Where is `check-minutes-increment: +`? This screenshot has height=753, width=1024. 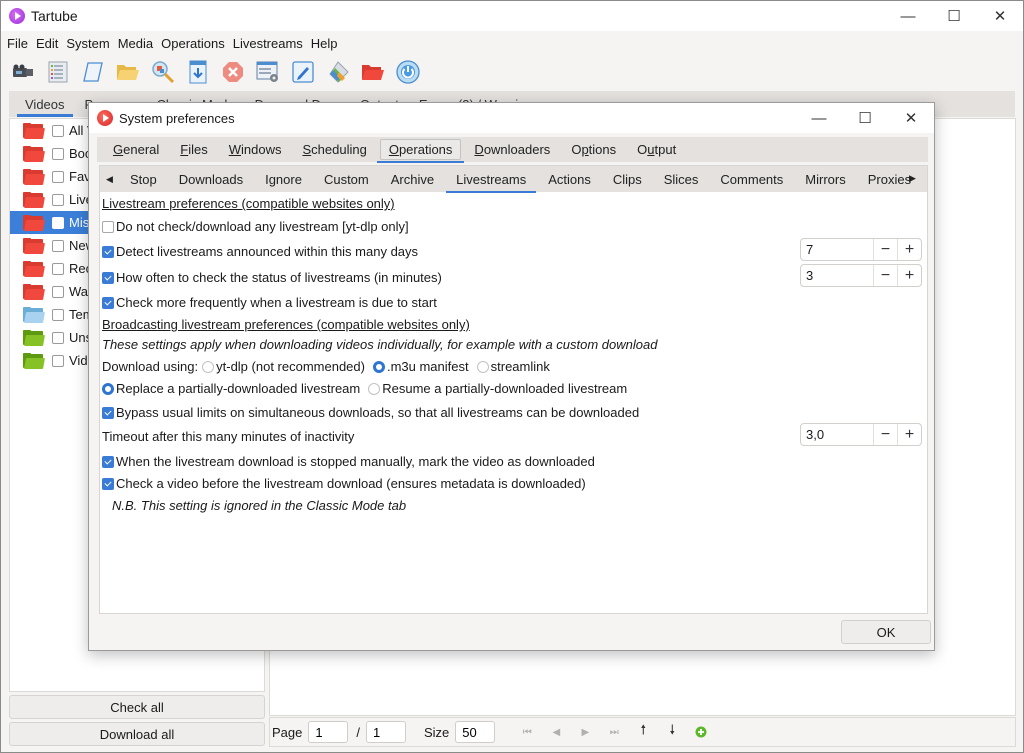
check-minutes-increment: + is located at coordinates (909, 275).